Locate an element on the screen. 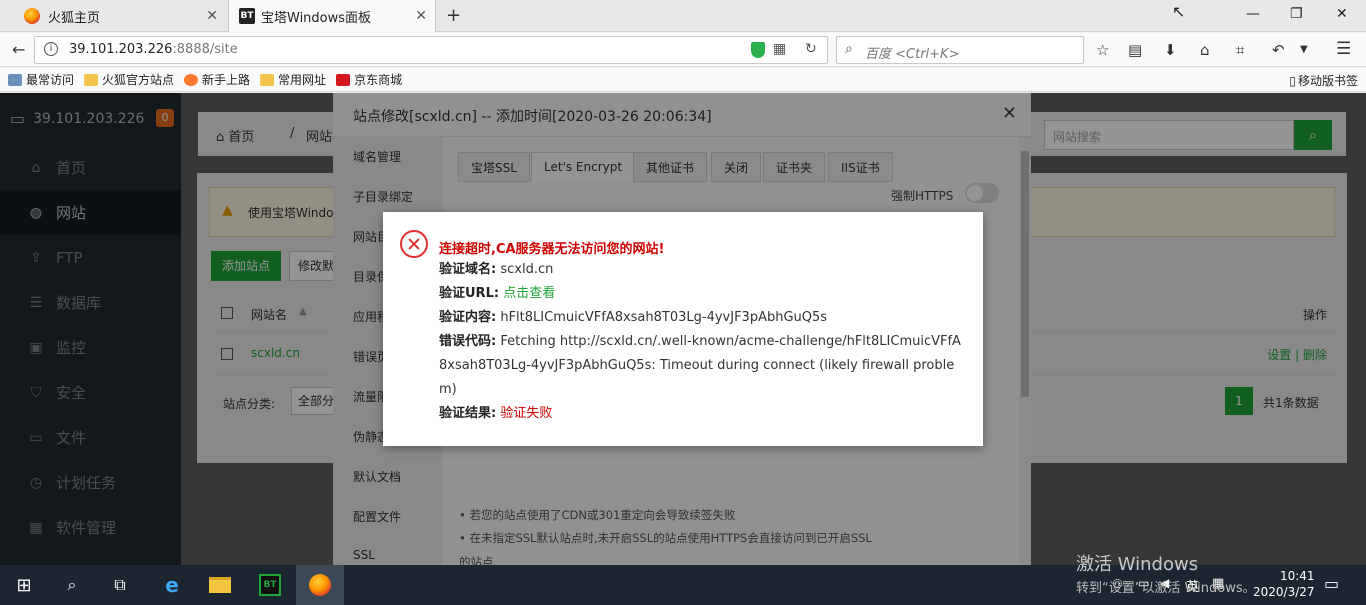 The height and width of the screenshot is (605, 1366). gear-icon is located at coordinates (15, 79).